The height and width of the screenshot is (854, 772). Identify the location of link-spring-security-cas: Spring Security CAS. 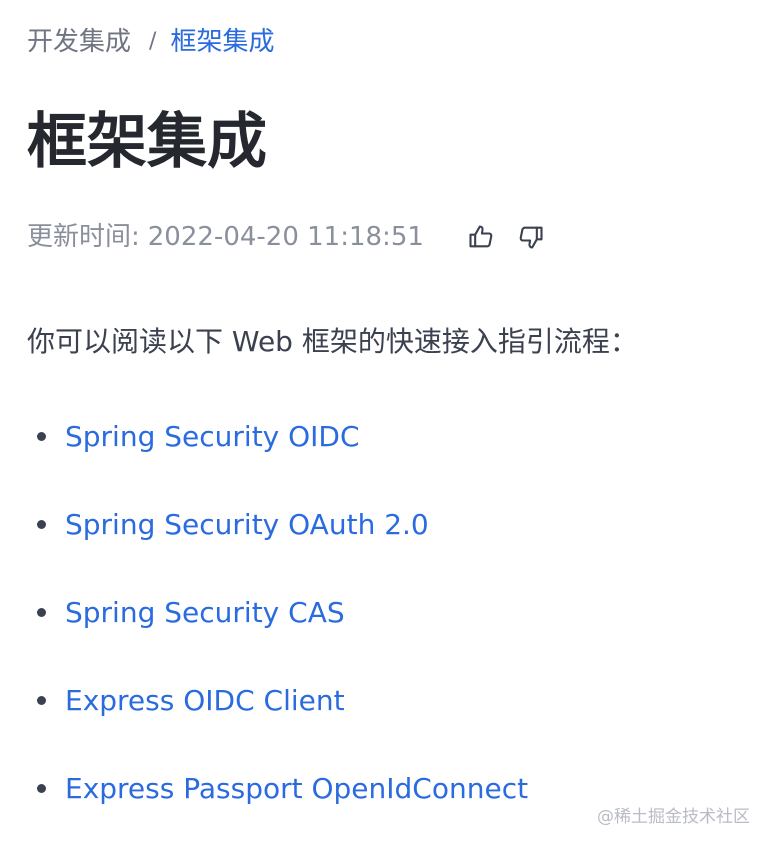
(205, 613).